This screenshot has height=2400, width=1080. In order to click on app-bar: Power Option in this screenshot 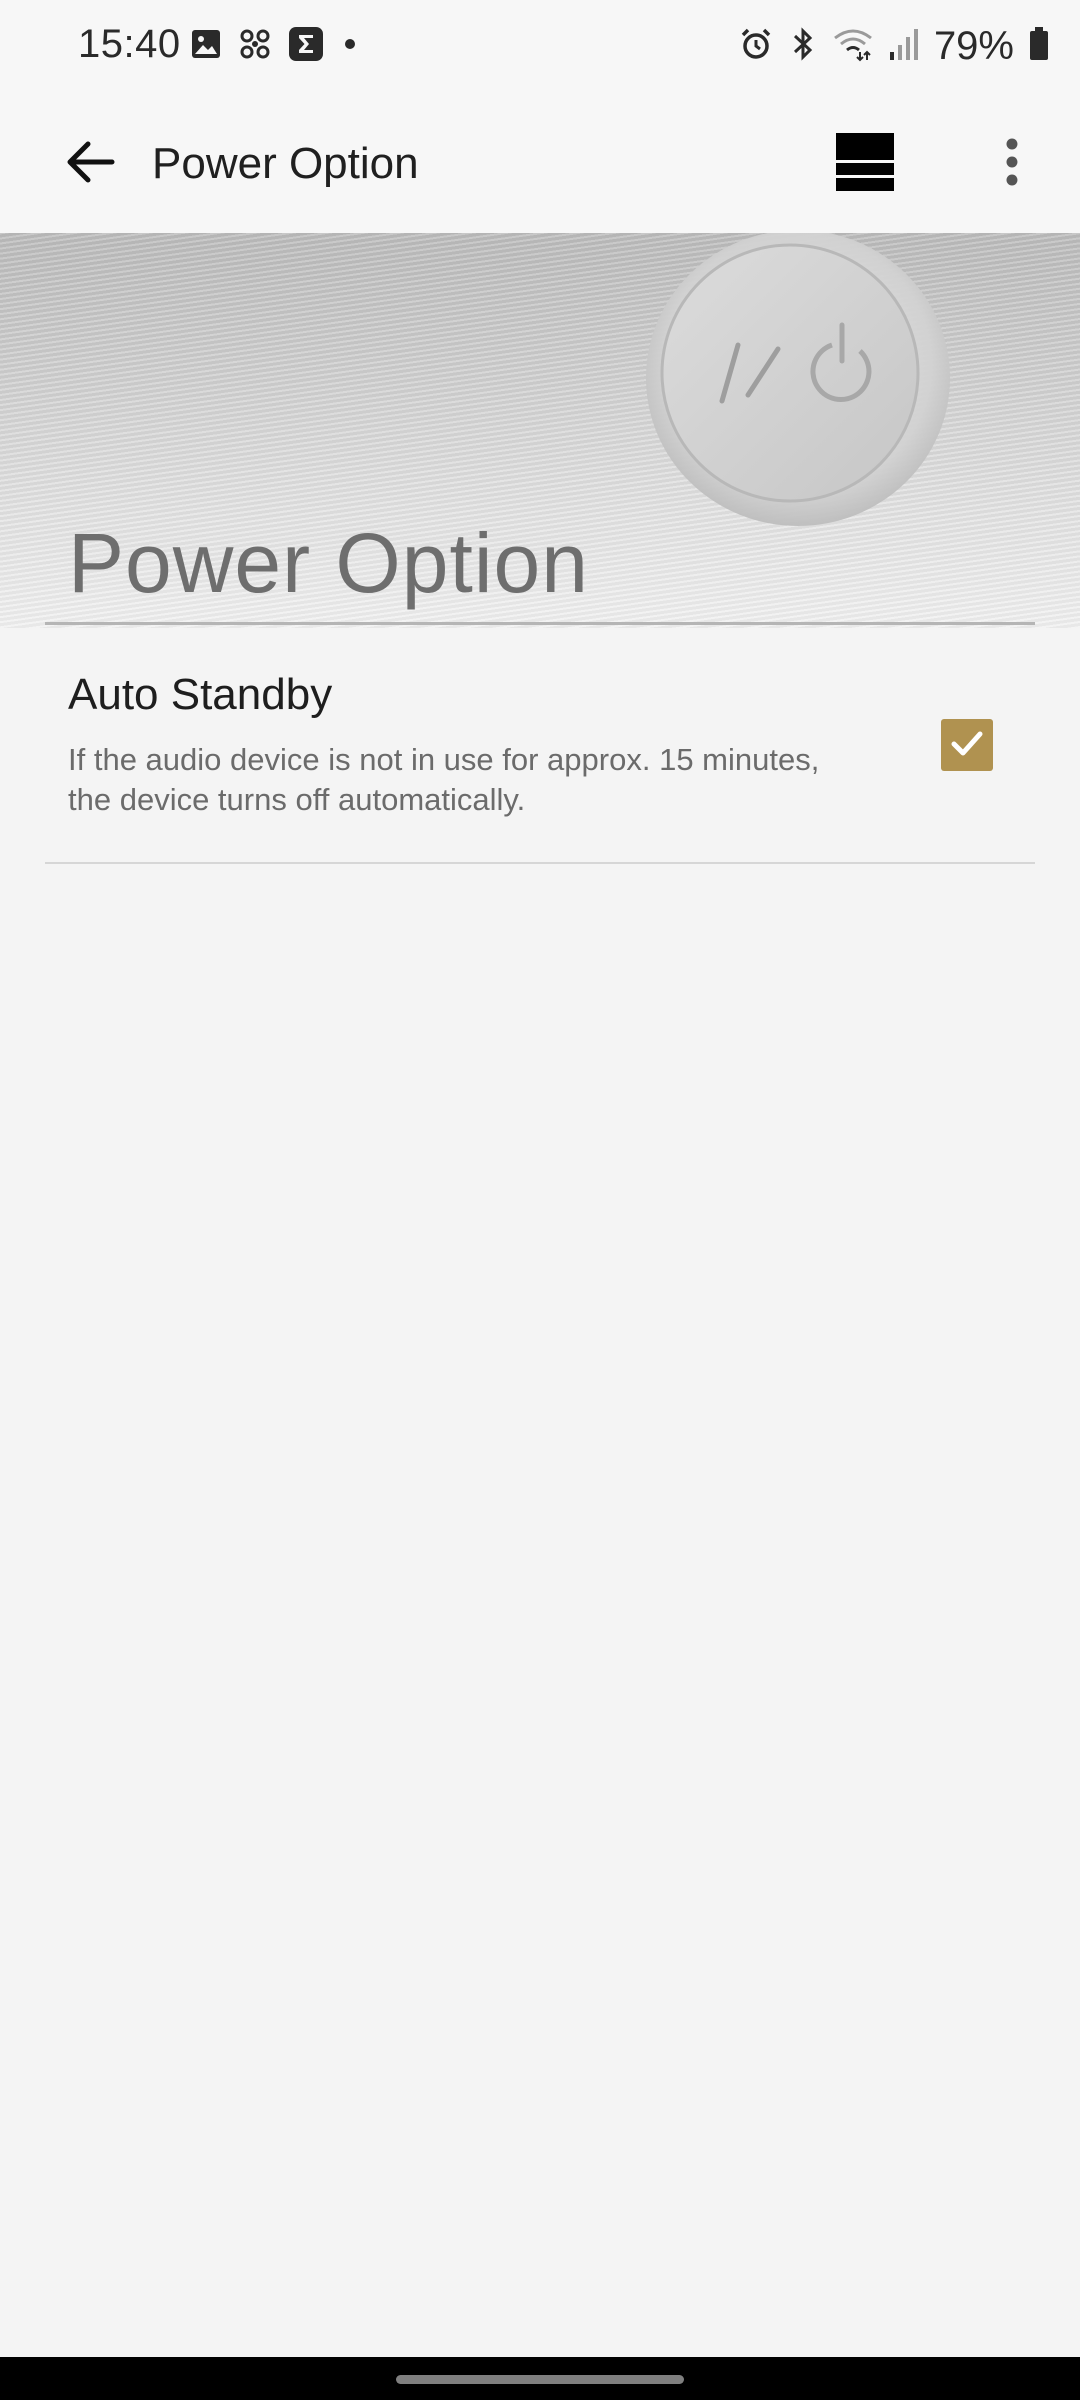, I will do `click(540, 164)`.